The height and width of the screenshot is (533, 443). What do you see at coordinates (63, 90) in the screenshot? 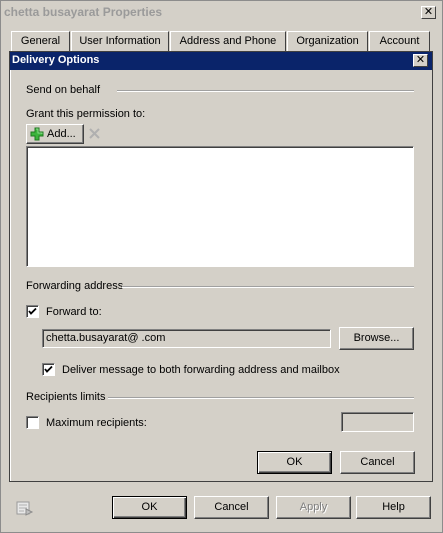
I see `send-on-behalf-group-label: Send on behalf` at bounding box center [63, 90].